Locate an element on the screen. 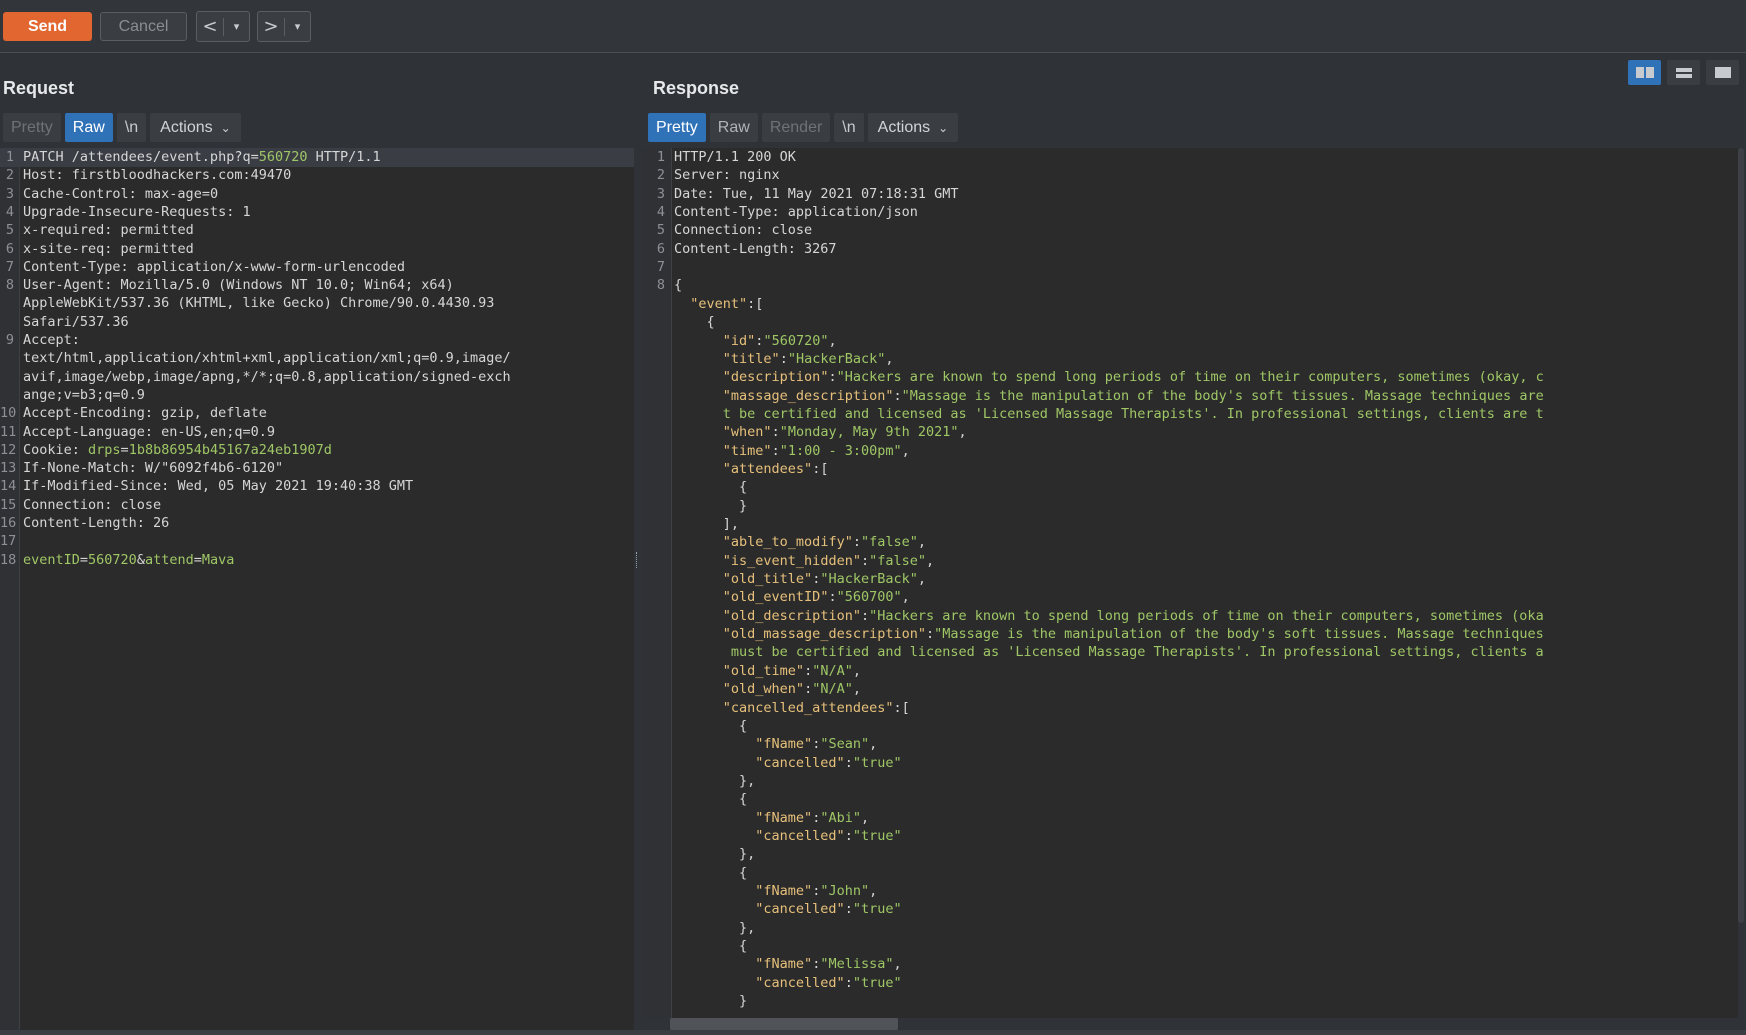 The width and height of the screenshot is (1746, 1035). code-line: 13 If-None-Match: W/"6092f4b6-6120" is located at coordinates (317, 468).